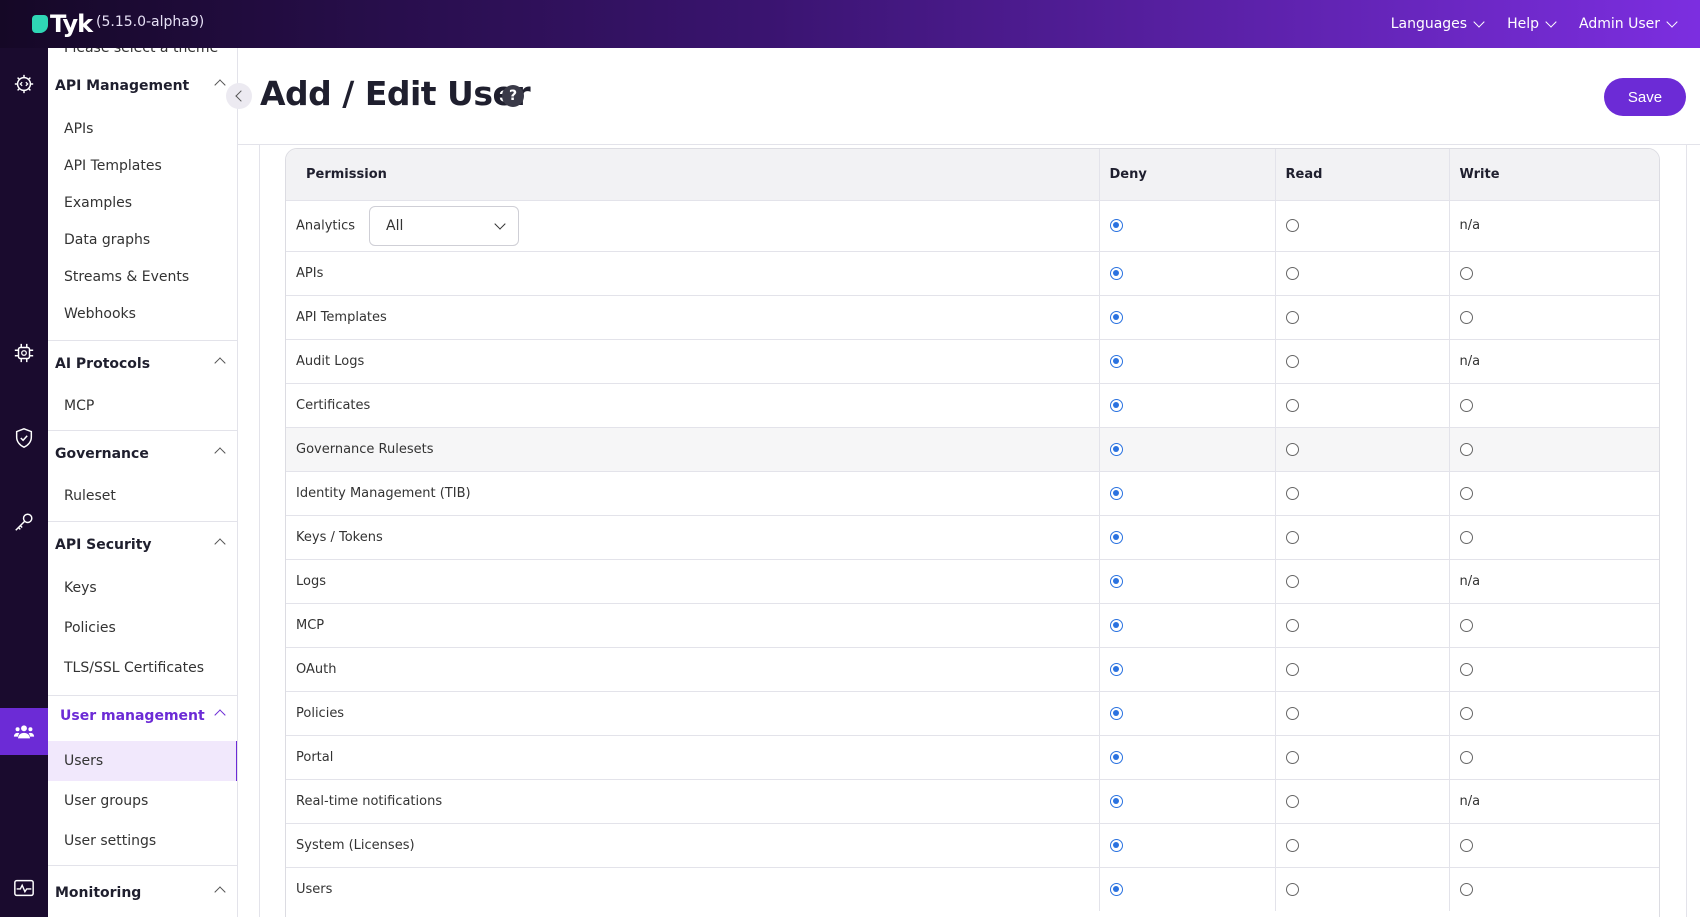  I want to click on sidebar-item-streams-events: Streams & Events, so click(142, 277).